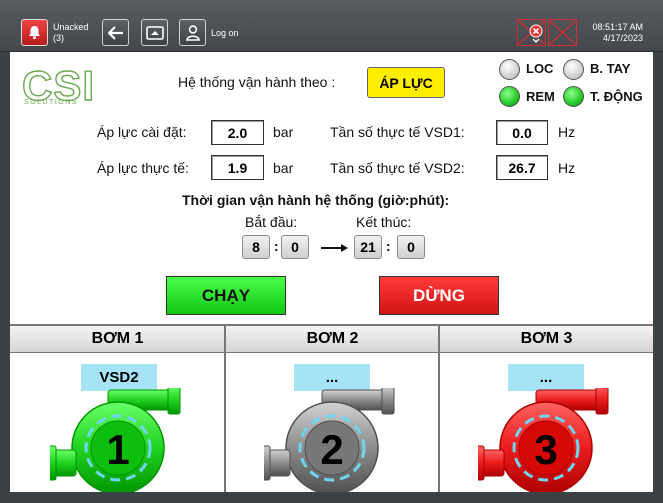  Describe the element at coordinates (617, 27) in the screenshot. I see `clock-time: 08:51:17 AM` at that location.